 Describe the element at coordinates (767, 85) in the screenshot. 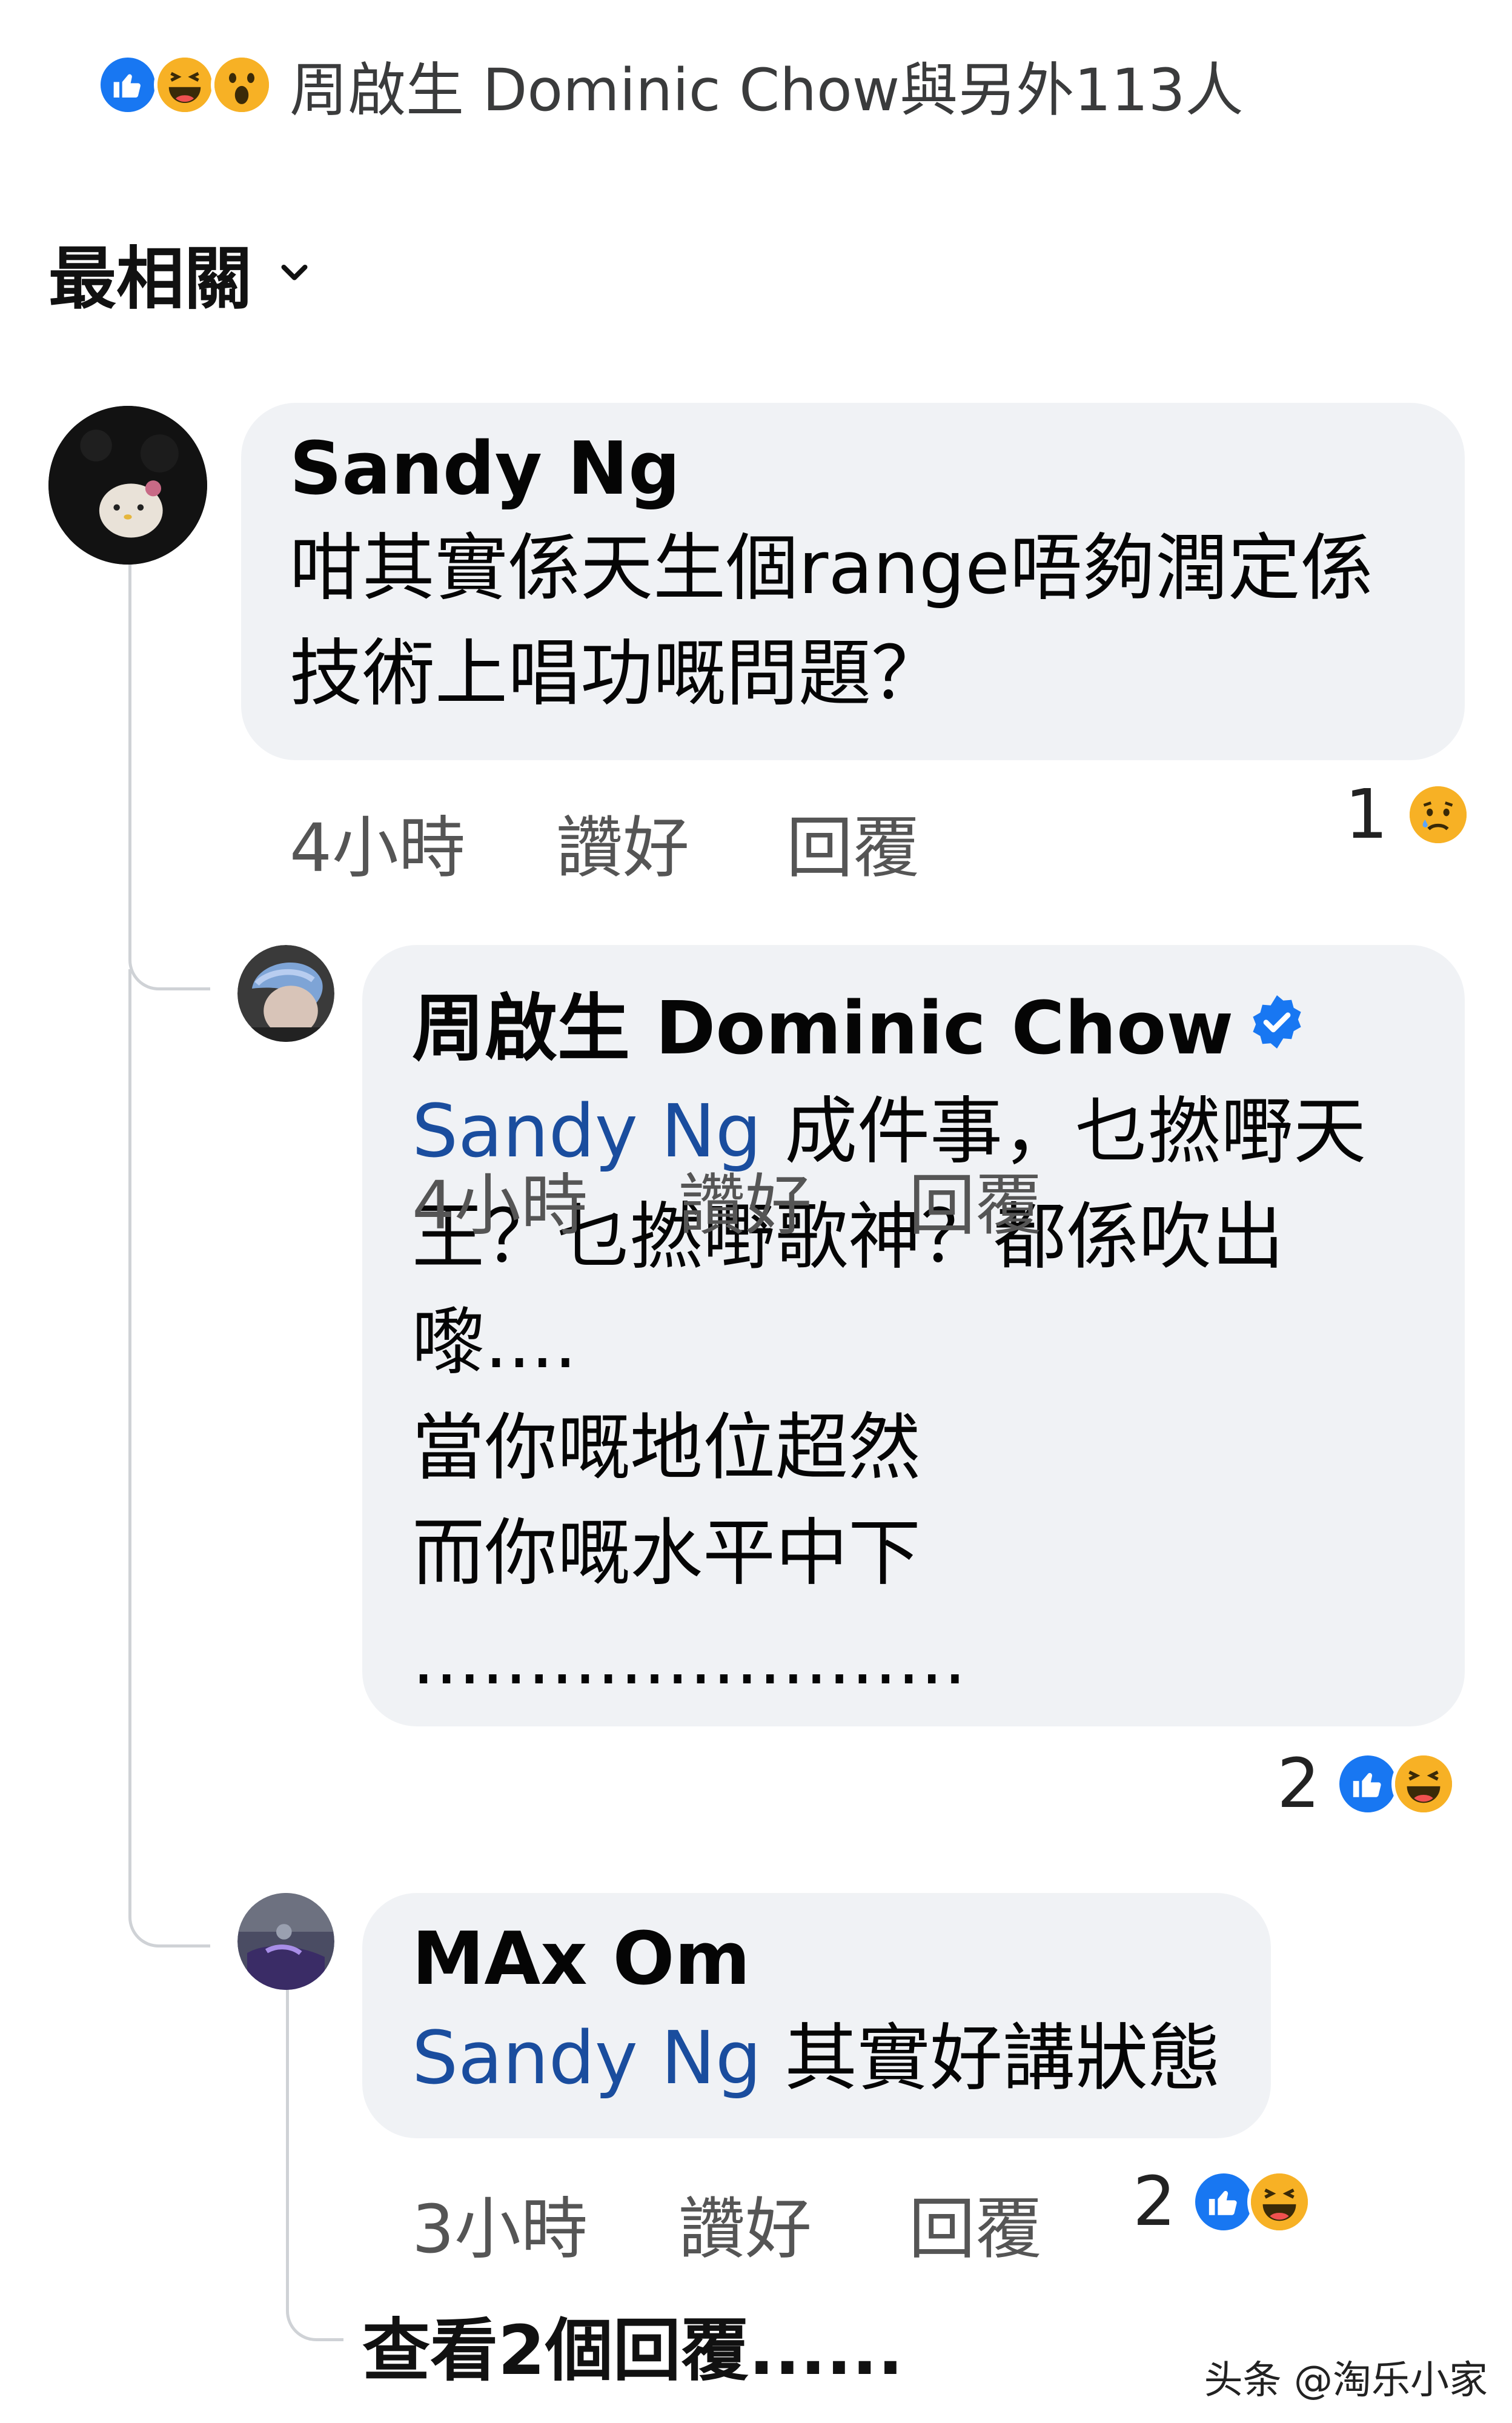

I see `reaction-summary-text: 周啟生 Dominic Chow與另外113人` at that location.